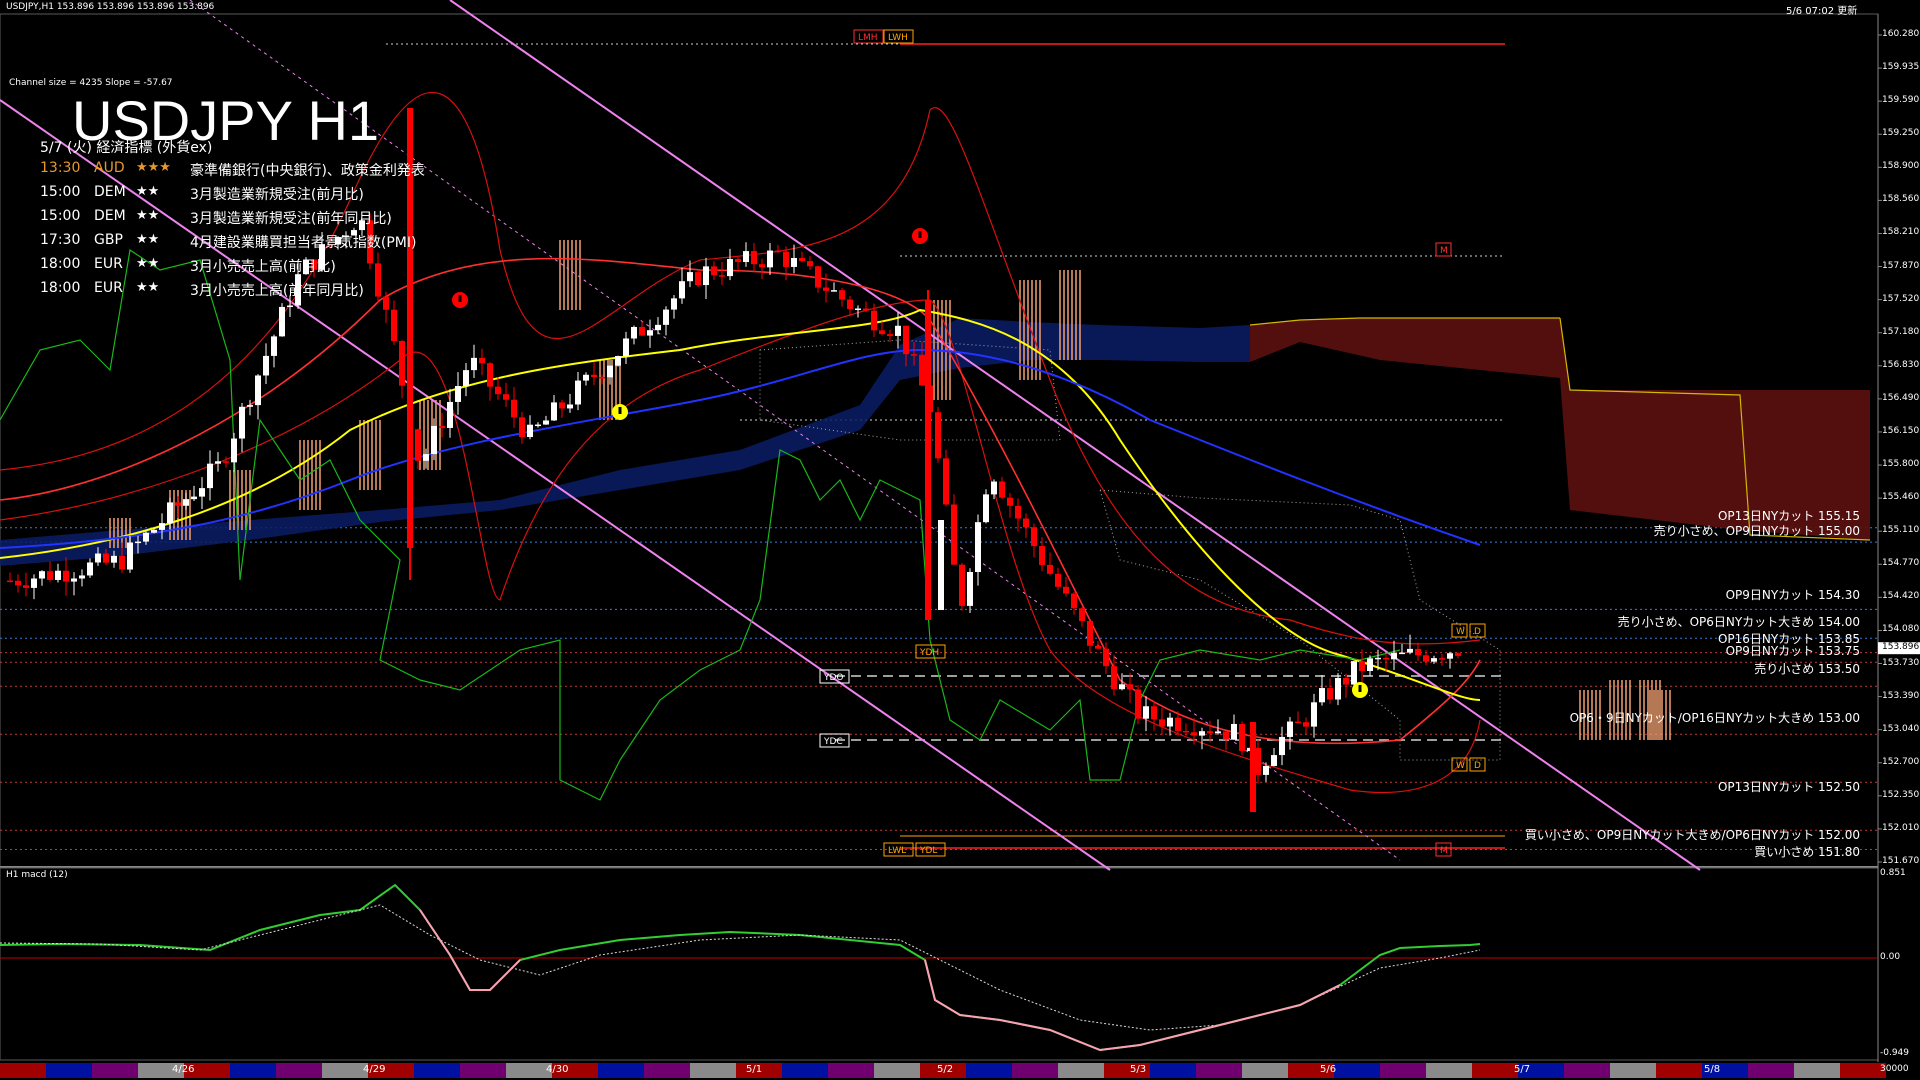 The height and width of the screenshot is (1080, 1920). Describe the element at coordinates (60, 216) in the screenshot. I see `event-time: 15:00` at that location.